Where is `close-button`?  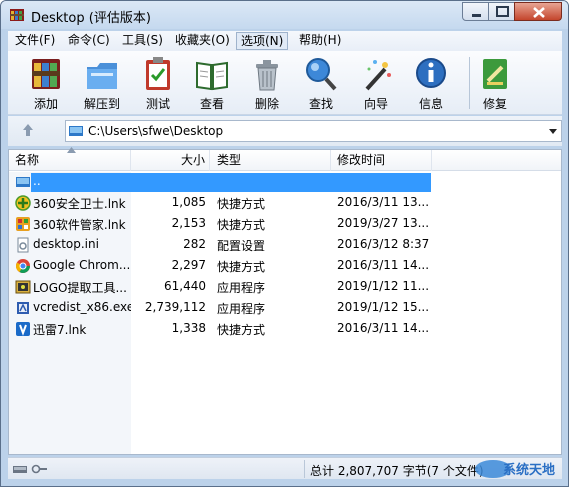
close-button is located at coordinates (538, 11).